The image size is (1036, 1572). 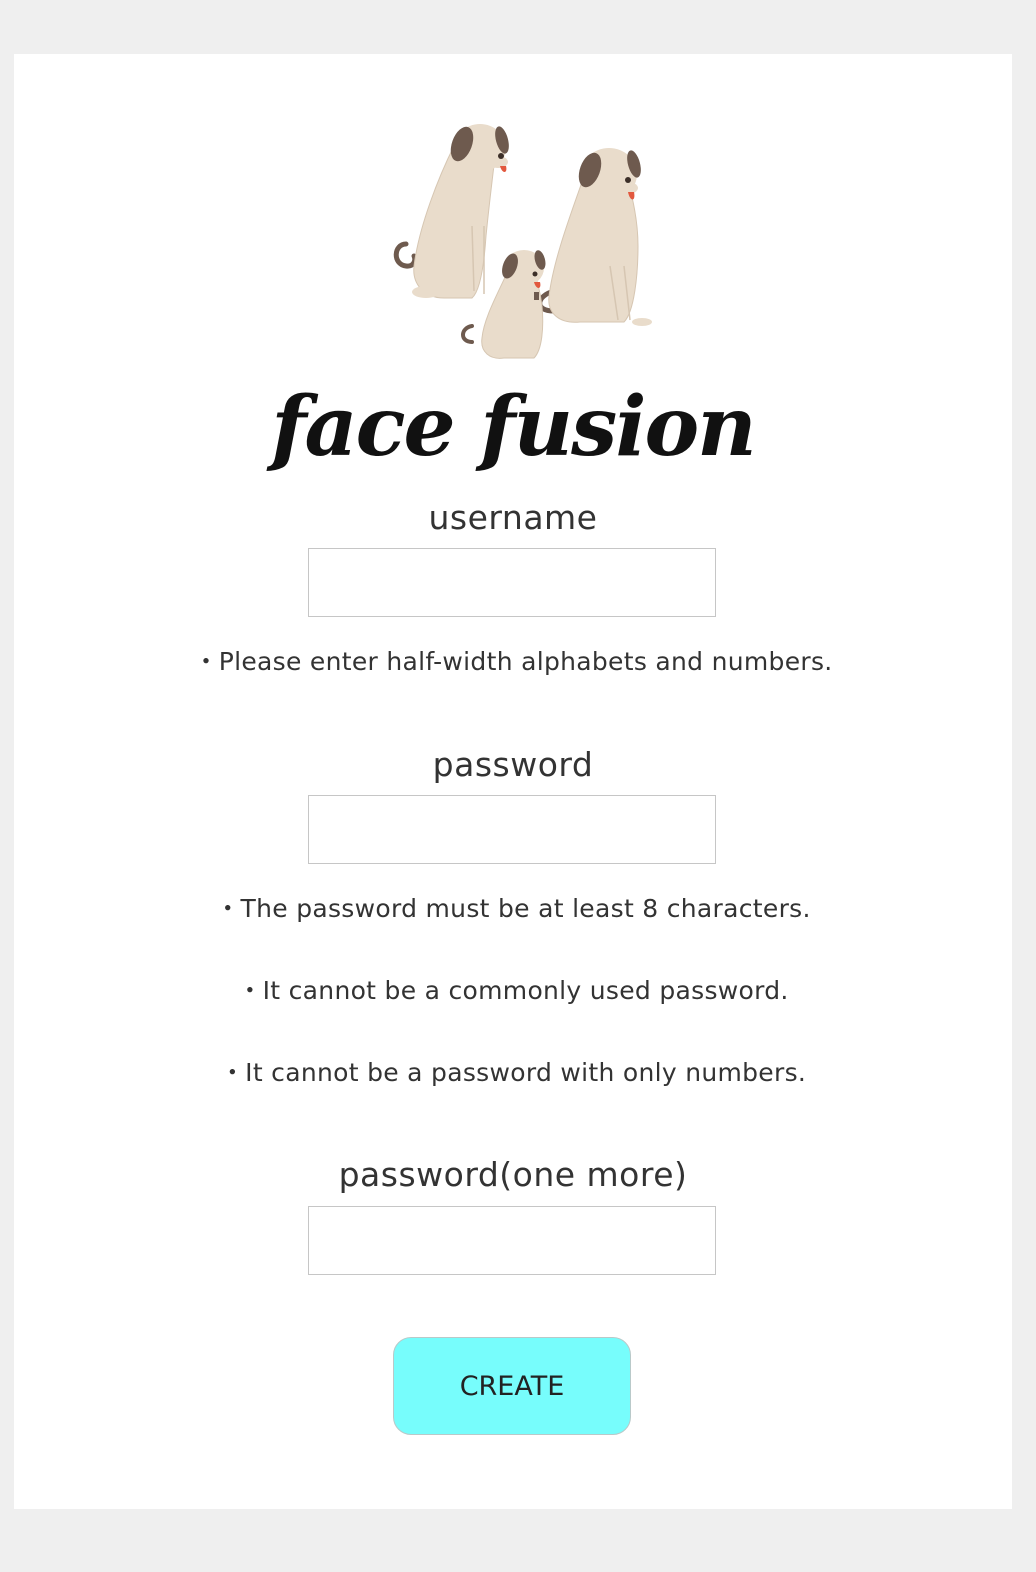 What do you see at coordinates (451, 211) in the screenshot?
I see `large-dog-left` at bounding box center [451, 211].